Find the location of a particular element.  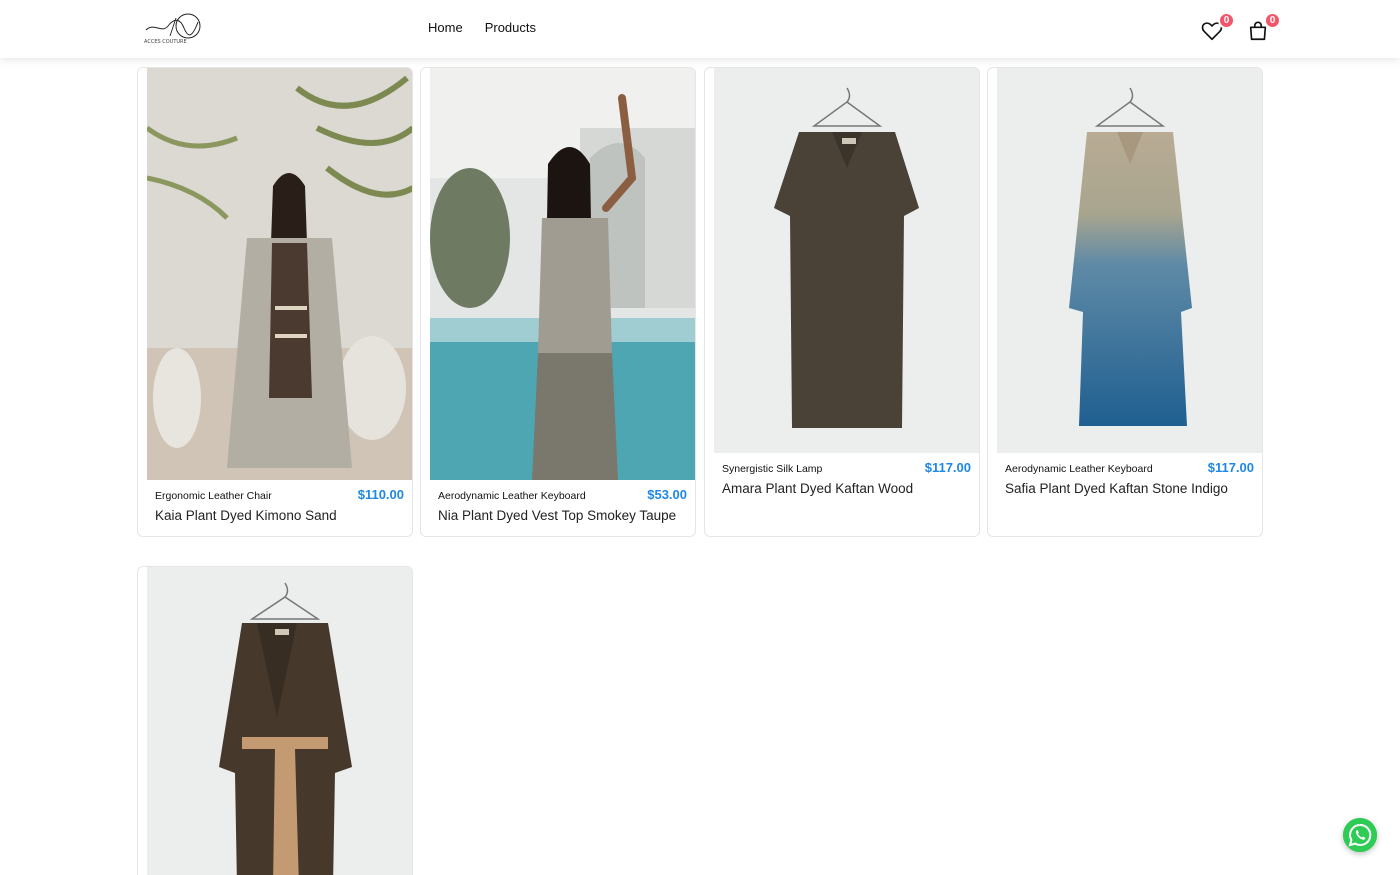

product-name: Safia Plant Dyed Kaftan Stone Indigo is located at coordinates (1116, 488).